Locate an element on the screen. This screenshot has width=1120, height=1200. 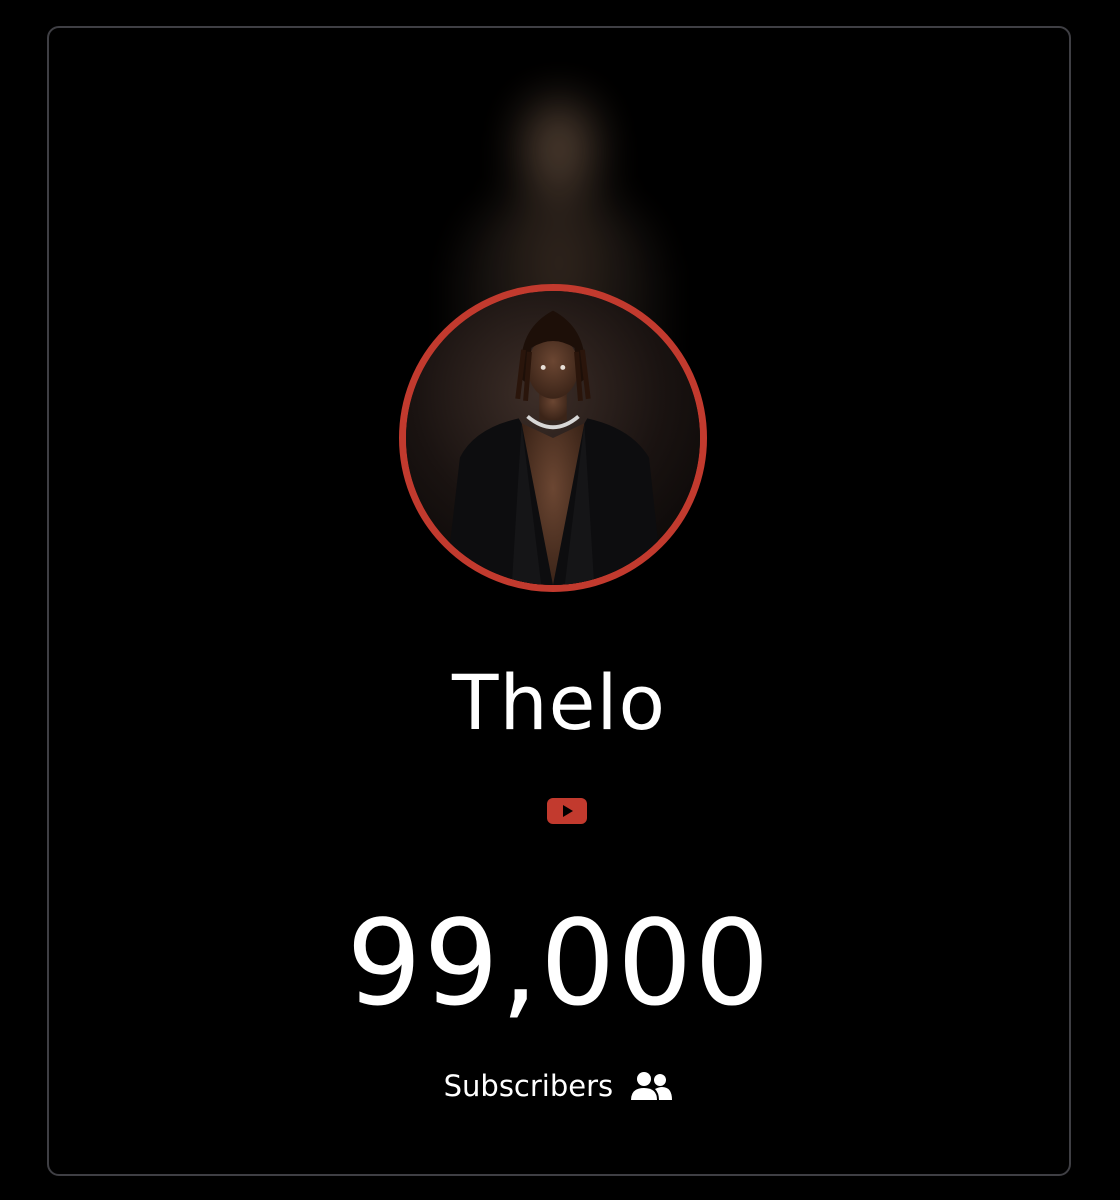
youtube-icon is located at coordinates (567, 811).